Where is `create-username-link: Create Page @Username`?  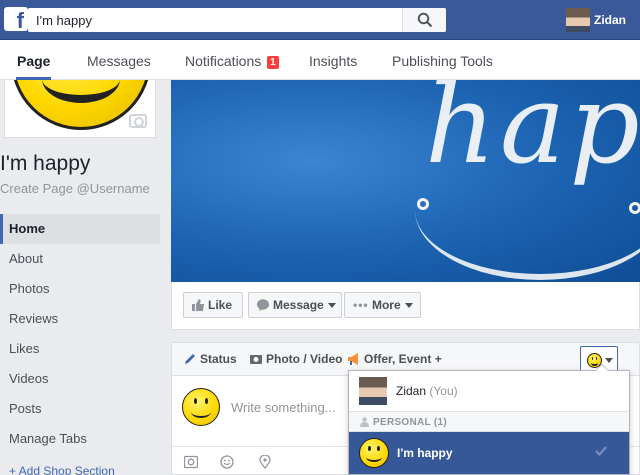
create-username-link: Create Page @Username is located at coordinates (75, 188).